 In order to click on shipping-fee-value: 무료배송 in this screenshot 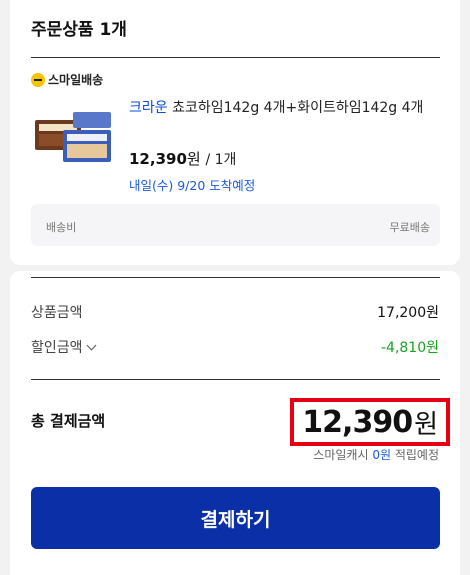, I will do `click(409, 227)`.